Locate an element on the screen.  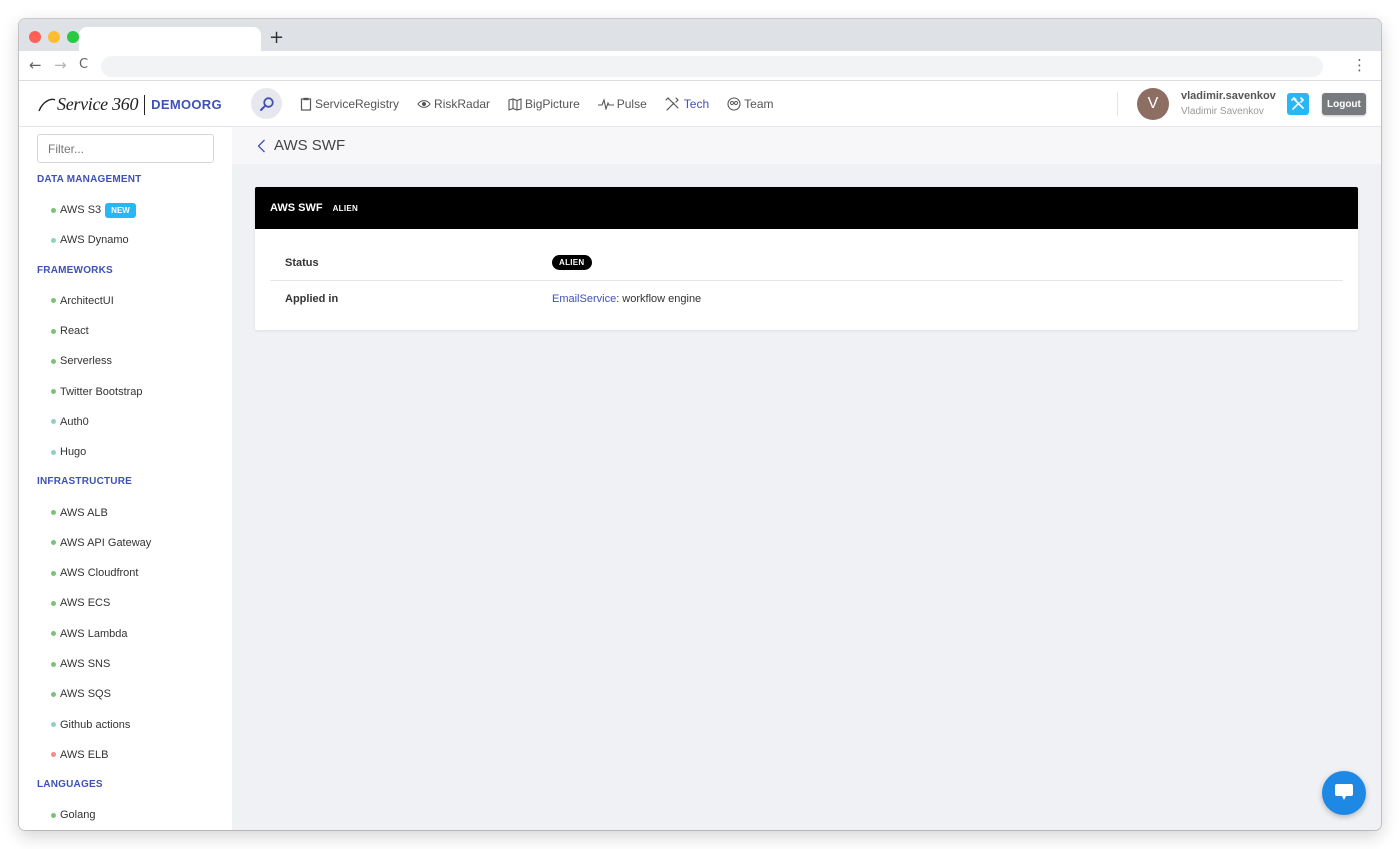
chevron-left-icon is located at coordinates (261, 145).